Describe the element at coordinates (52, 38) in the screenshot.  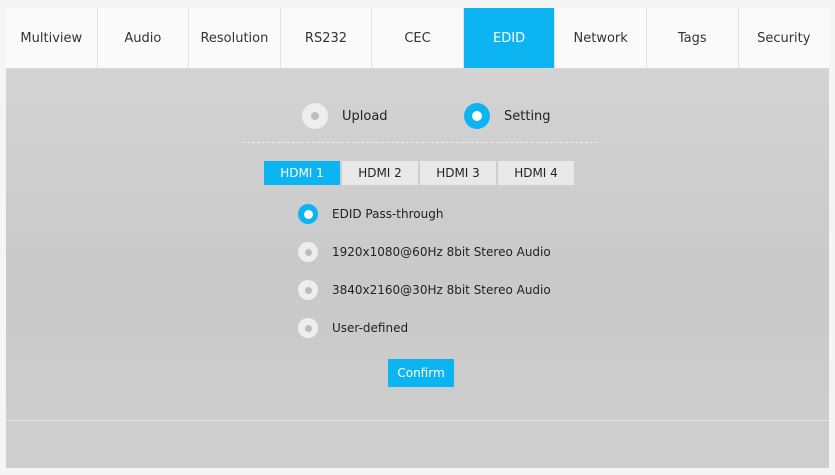
I see `tab-multiview: Multiview` at that location.